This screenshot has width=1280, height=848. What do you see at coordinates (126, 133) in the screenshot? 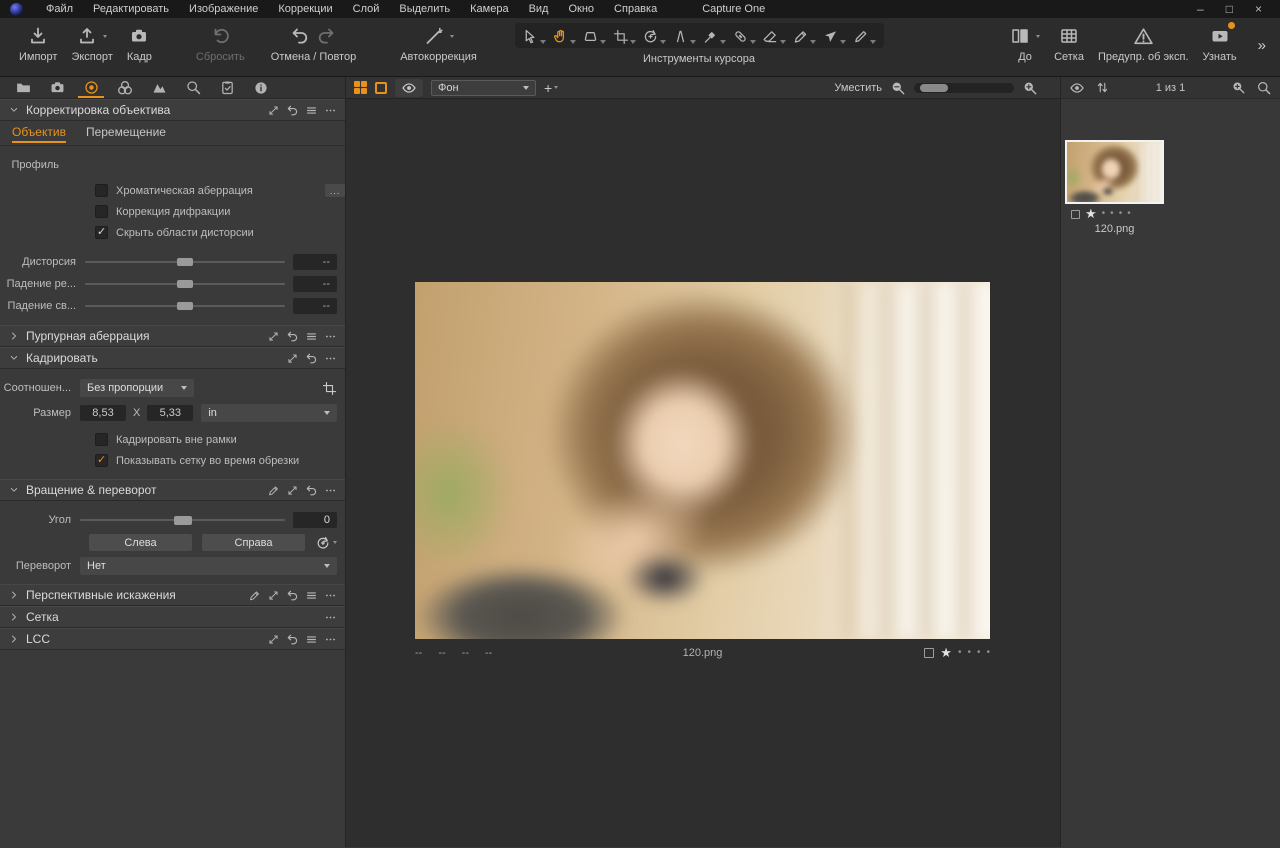
I see `subtab-movement: Перемещение` at bounding box center [126, 133].